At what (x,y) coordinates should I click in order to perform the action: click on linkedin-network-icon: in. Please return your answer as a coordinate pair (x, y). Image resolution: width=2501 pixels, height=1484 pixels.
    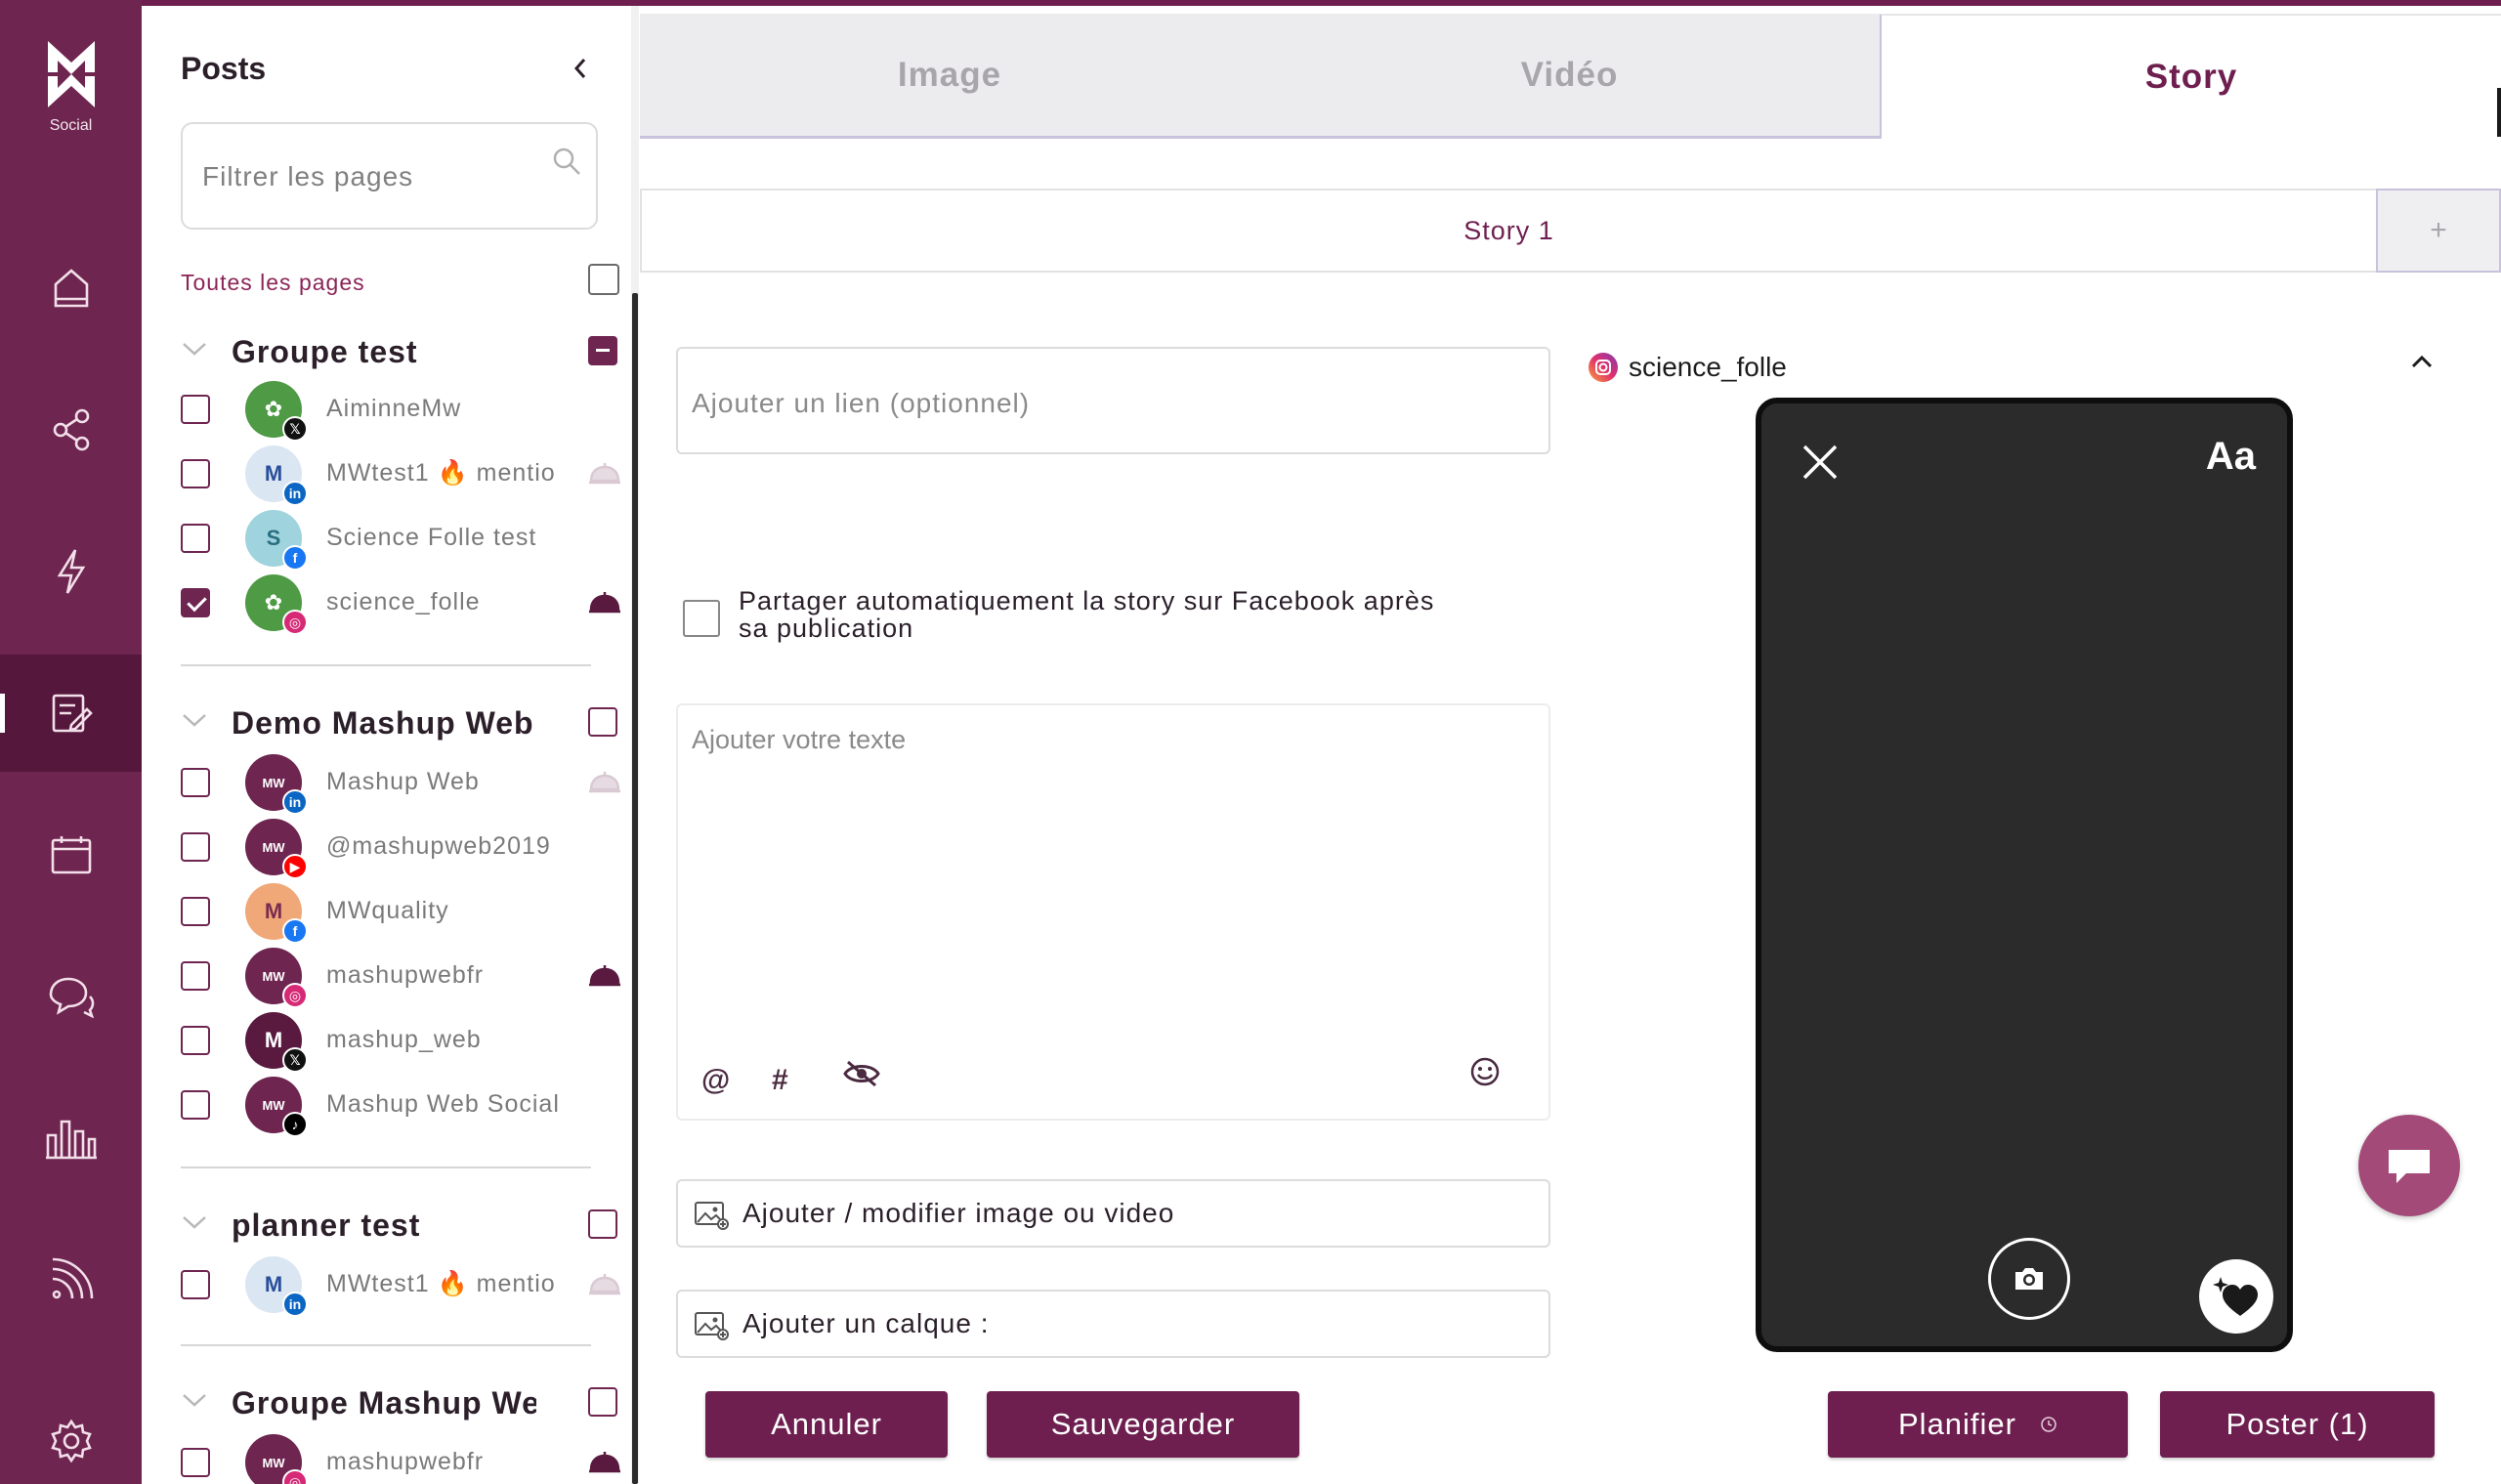
    Looking at the image, I should click on (295, 493).